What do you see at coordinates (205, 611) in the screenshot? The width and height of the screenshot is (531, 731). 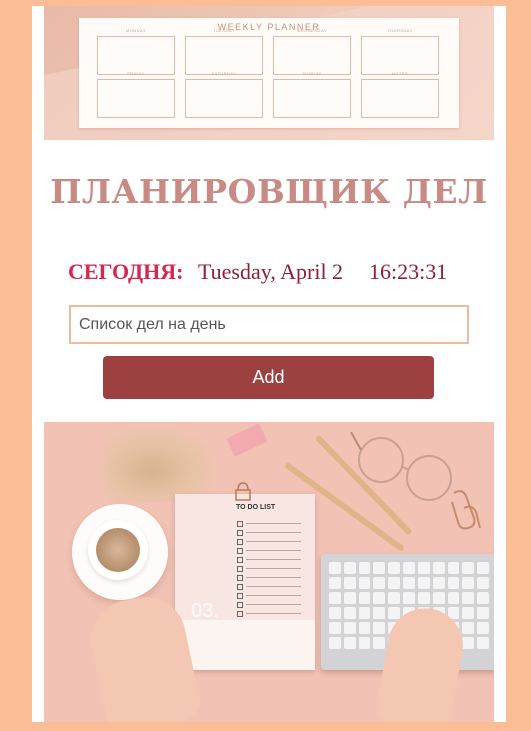 I see `notebook-number: 03.` at bounding box center [205, 611].